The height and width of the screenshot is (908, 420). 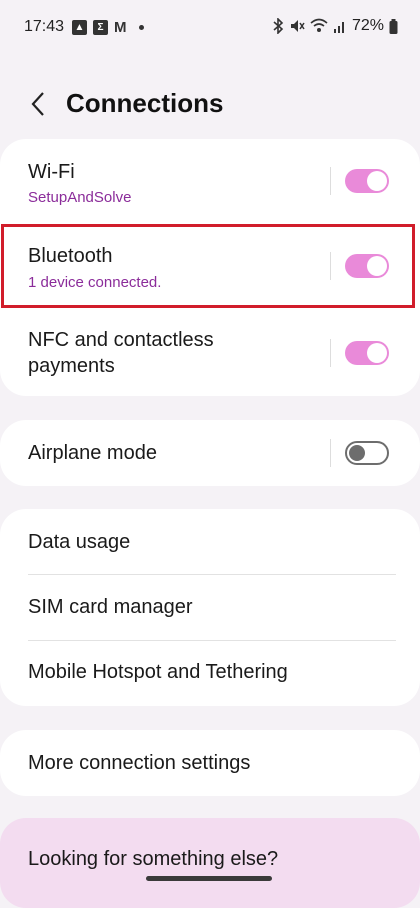 I want to click on battery-percent: 72%, so click(x=367, y=25).